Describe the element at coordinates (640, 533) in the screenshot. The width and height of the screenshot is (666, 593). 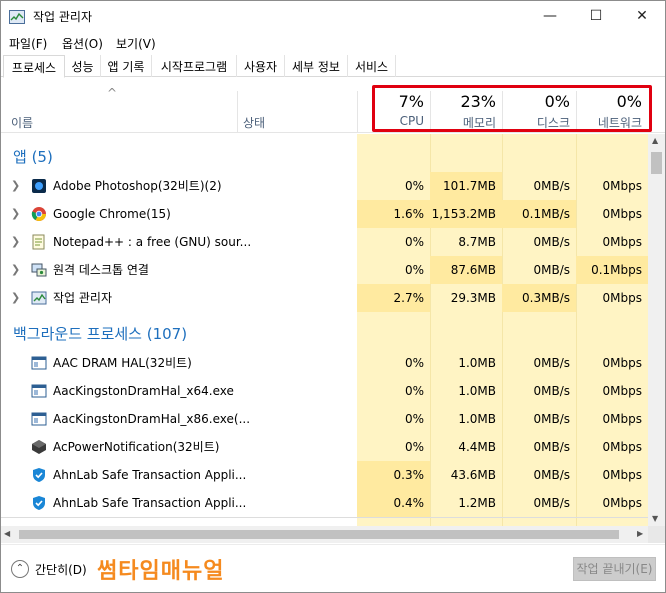
I see `scroll-right-icon: ▶` at that location.